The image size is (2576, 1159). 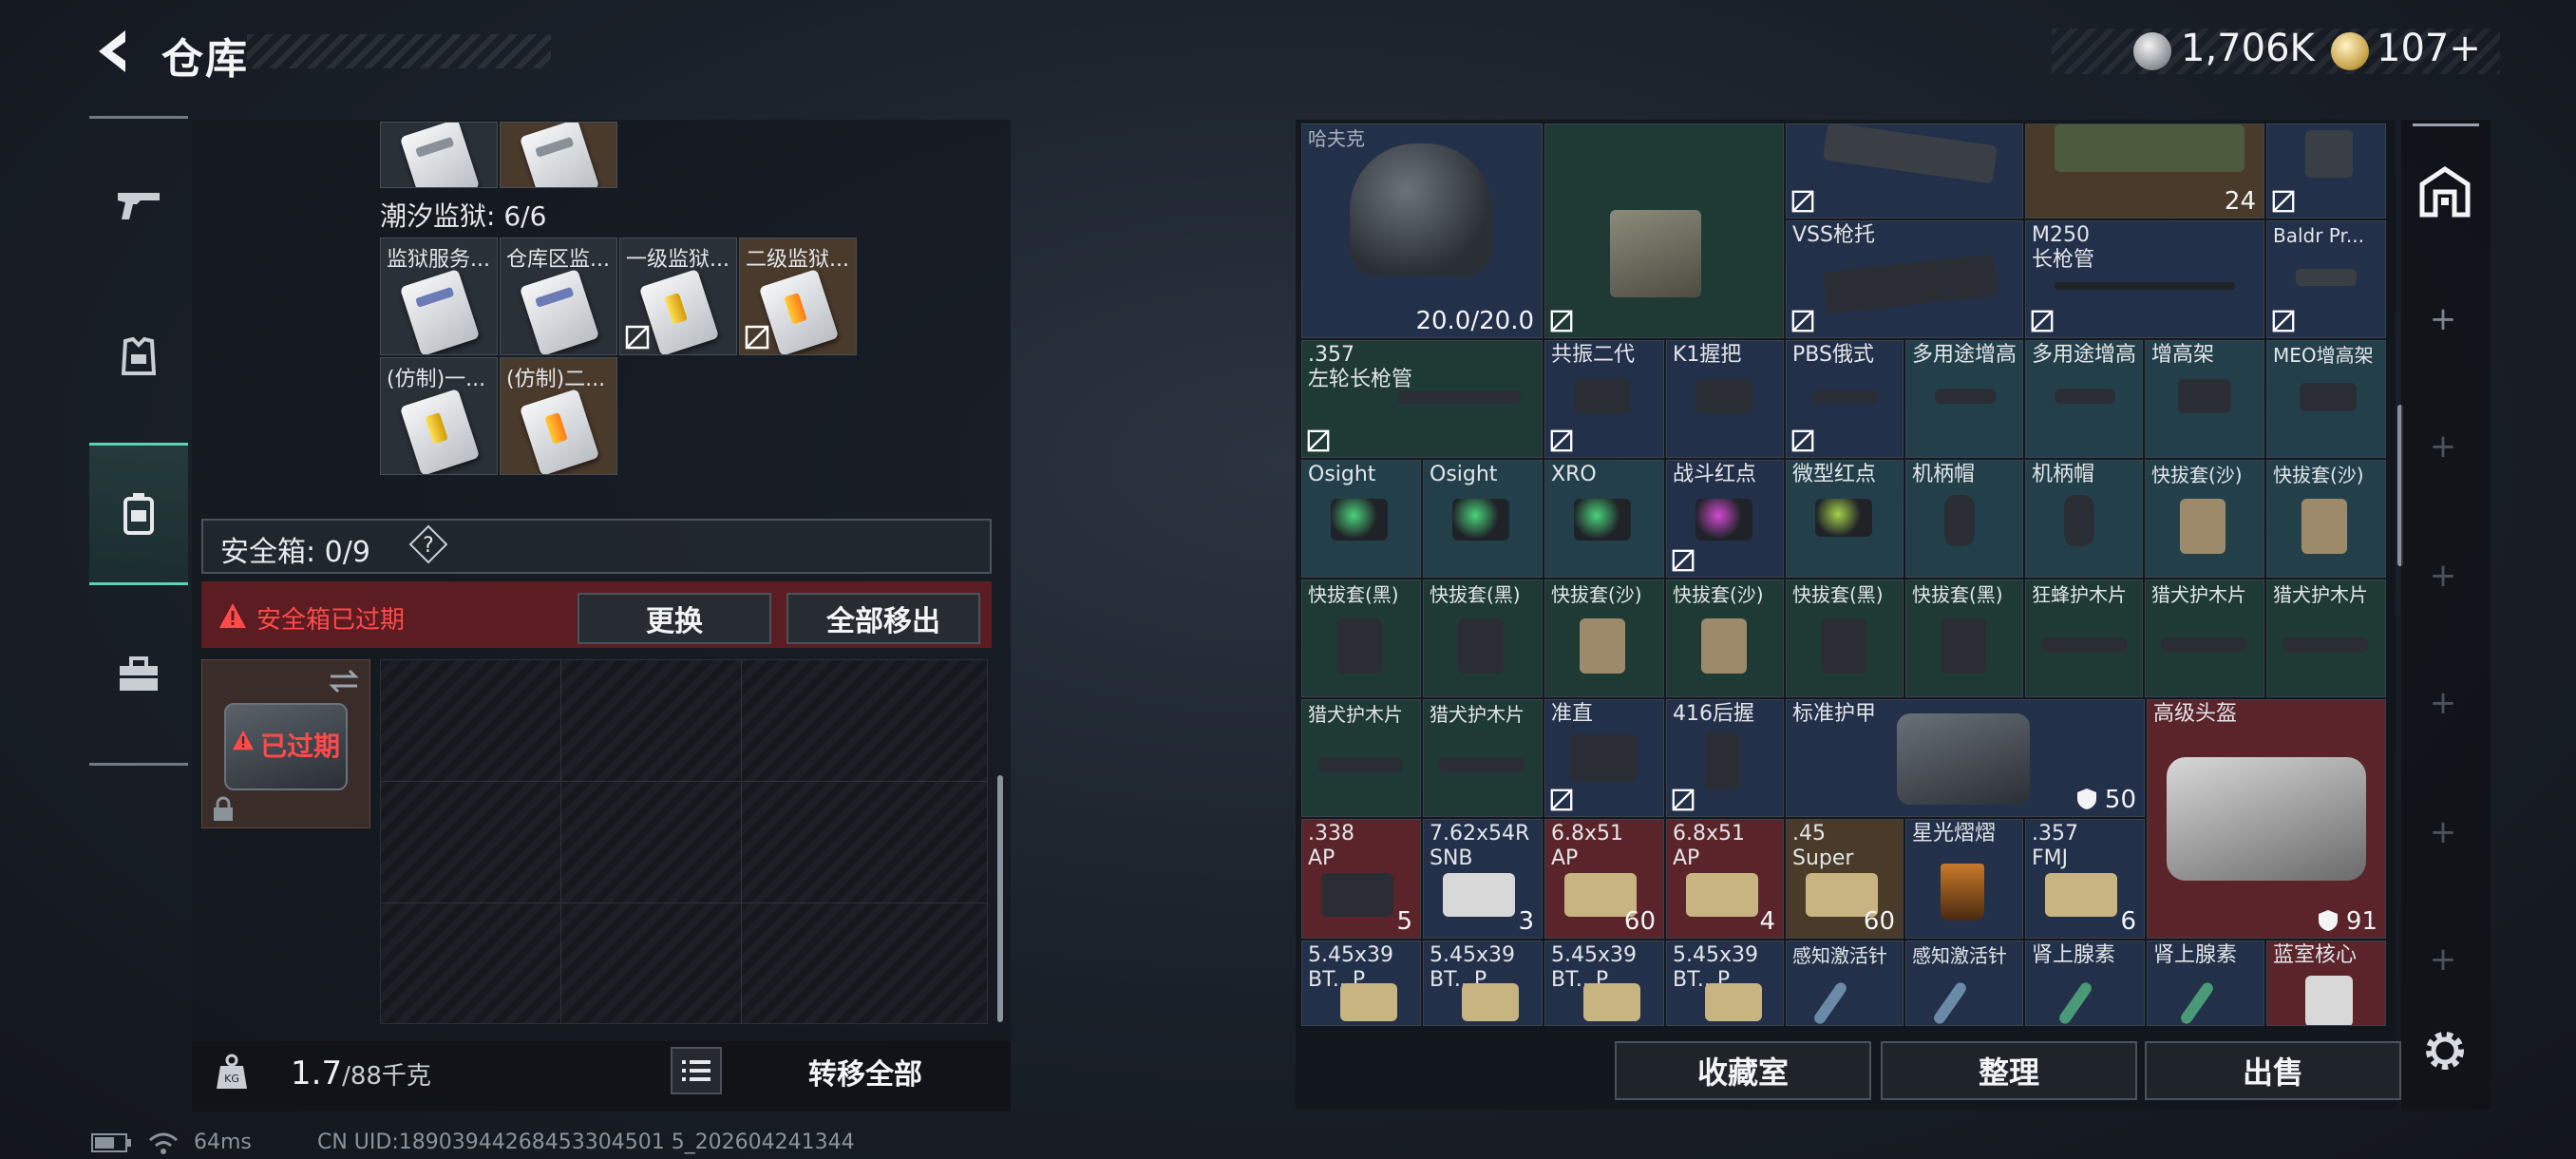 What do you see at coordinates (114, 51) in the screenshot?
I see `back-arrow-icon` at bounding box center [114, 51].